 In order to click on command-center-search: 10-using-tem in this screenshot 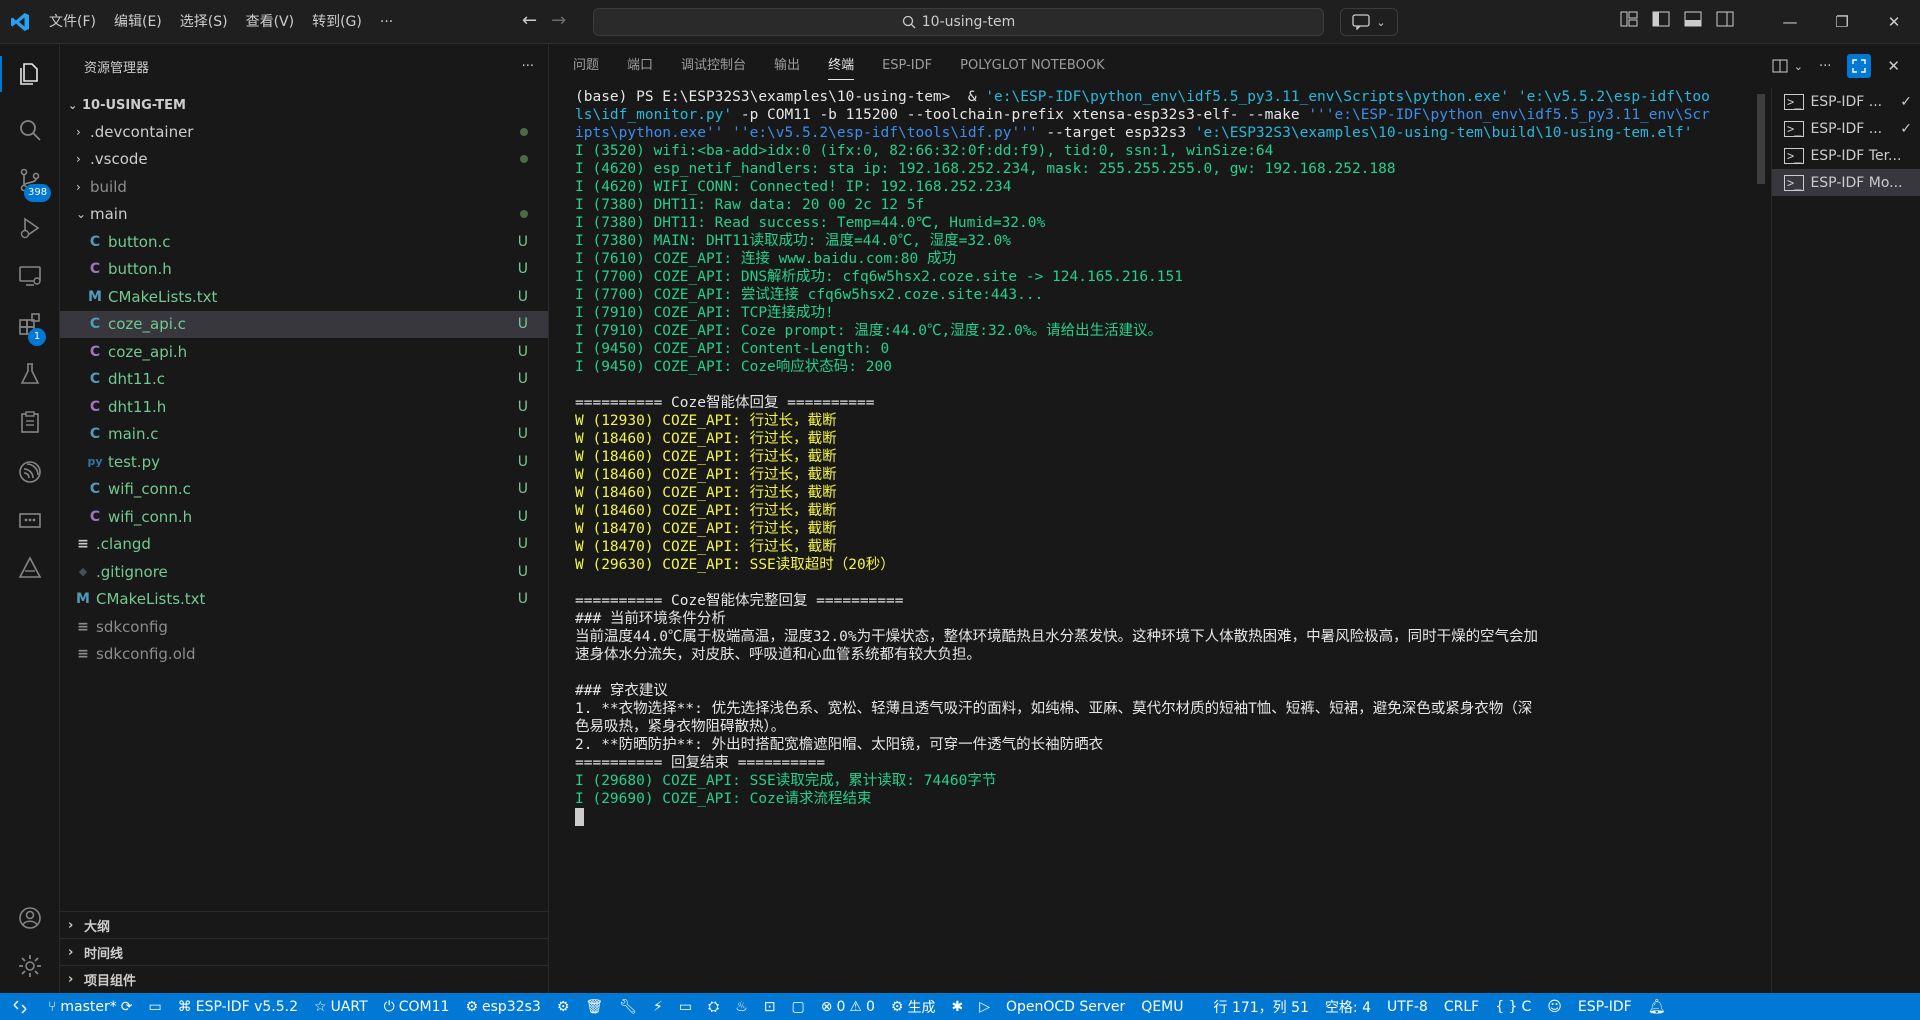, I will do `click(958, 22)`.